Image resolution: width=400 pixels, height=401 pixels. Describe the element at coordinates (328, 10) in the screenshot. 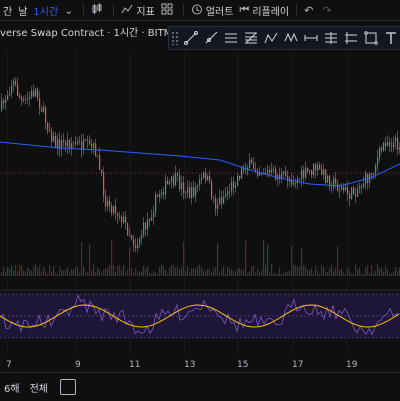

I see `redo-button: ↷` at that location.